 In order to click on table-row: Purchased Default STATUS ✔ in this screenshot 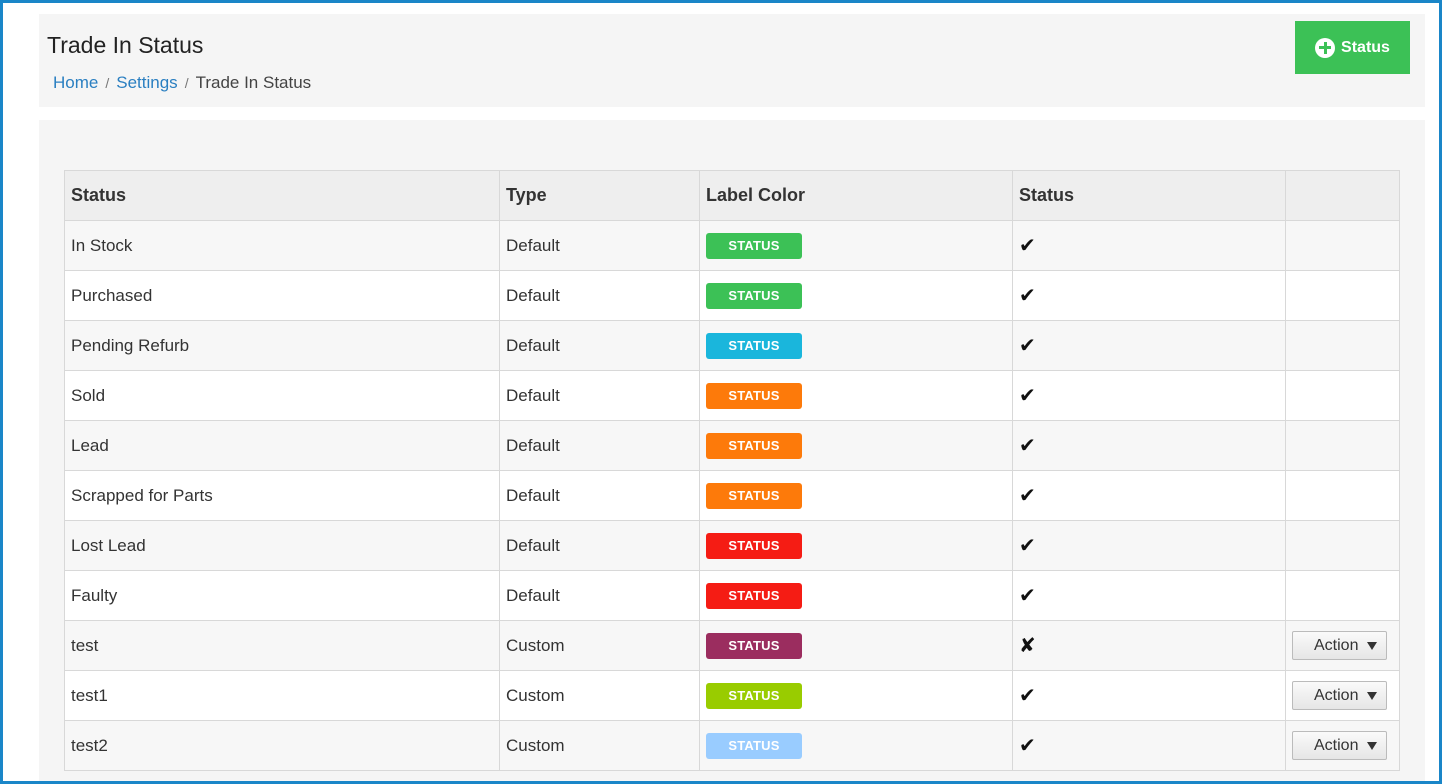, I will do `click(732, 295)`.